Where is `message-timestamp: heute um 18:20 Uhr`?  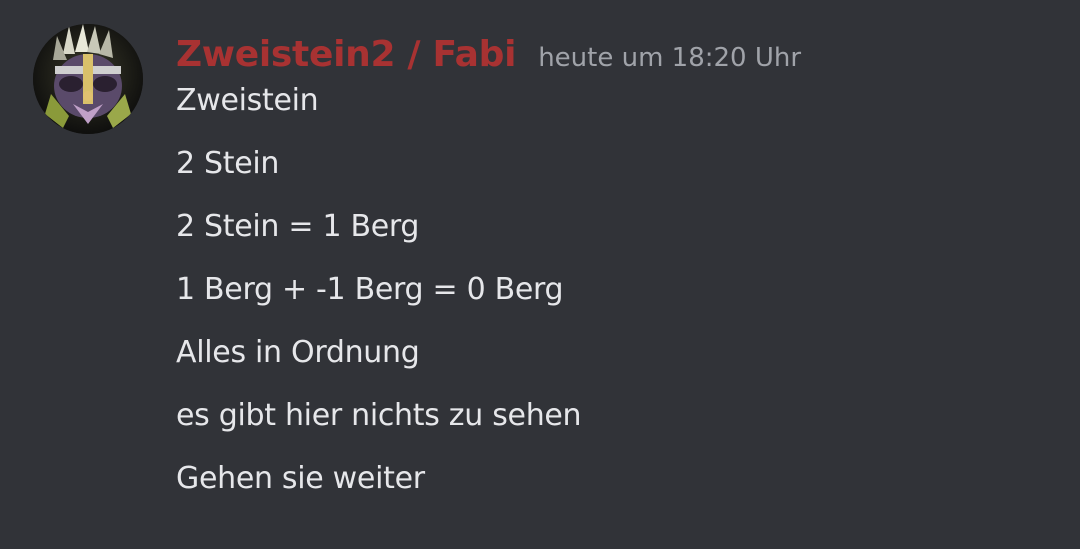
message-timestamp: heute um 18:20 Uhr is located at coordinates (669, 58).